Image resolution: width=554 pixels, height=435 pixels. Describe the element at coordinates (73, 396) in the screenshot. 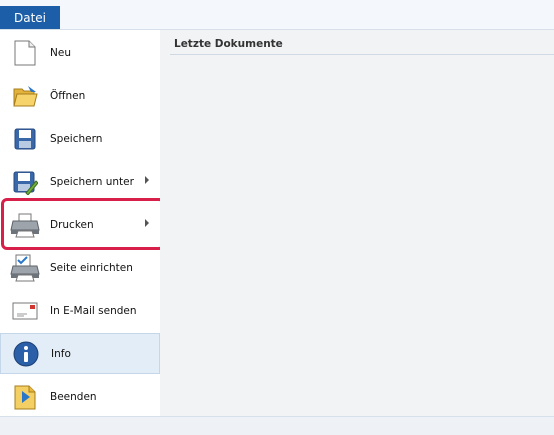

I see `menu-item-label: Beenden` at that location.